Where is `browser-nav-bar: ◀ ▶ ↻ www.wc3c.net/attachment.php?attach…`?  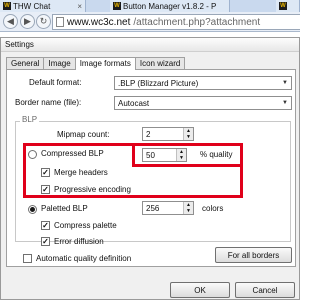 browser-nav-bar: ◀ ▶ ↻ www.wc3c.net/attachment.php?attach… is located at coordinates (150, 22).